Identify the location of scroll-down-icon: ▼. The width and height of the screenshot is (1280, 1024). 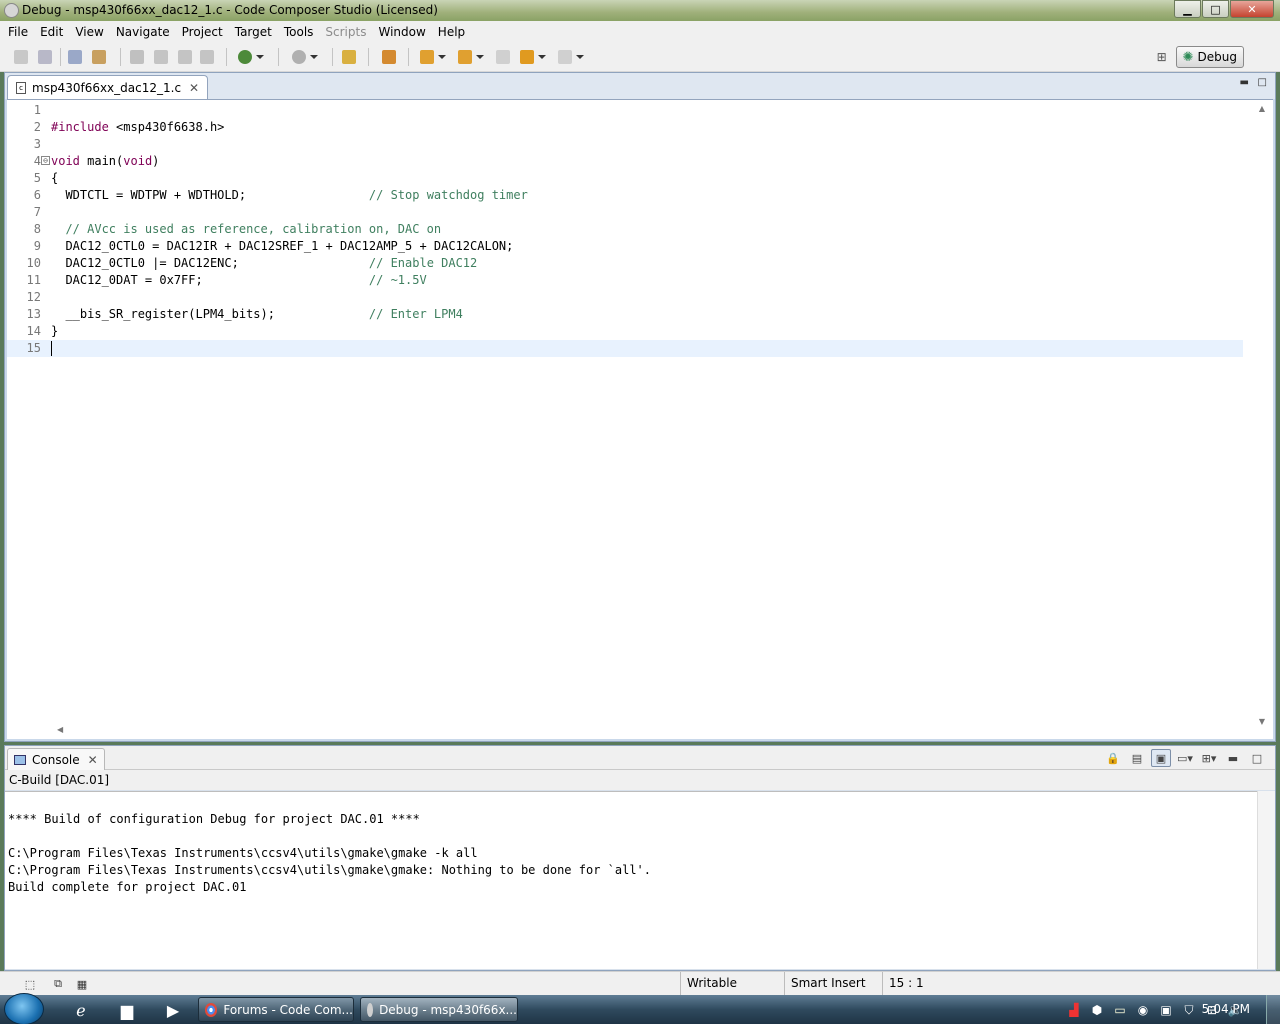
(1262, 721).